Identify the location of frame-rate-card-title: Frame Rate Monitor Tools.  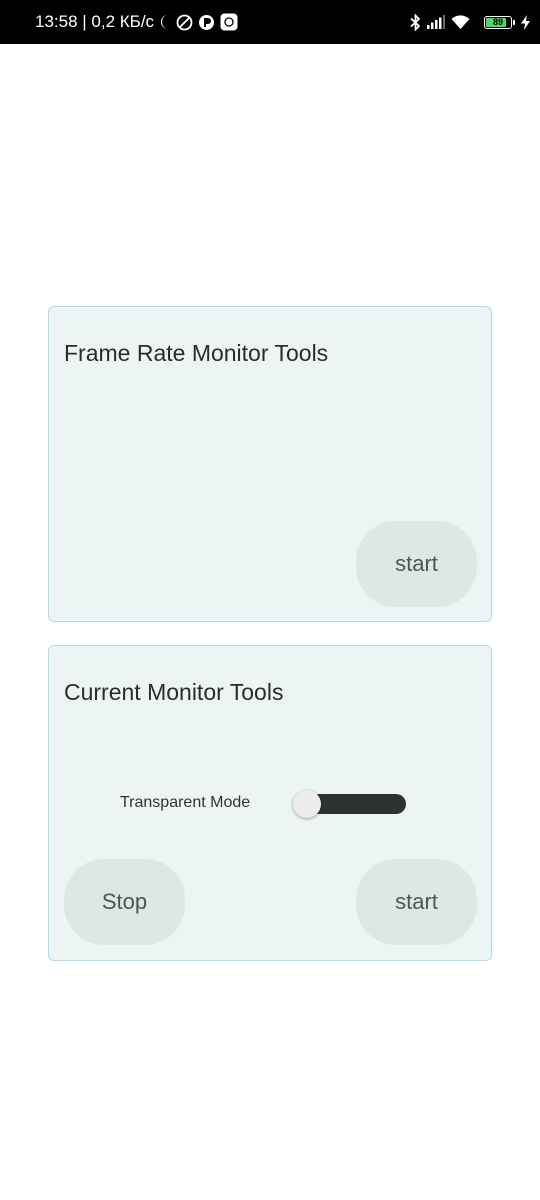
(196, 353).